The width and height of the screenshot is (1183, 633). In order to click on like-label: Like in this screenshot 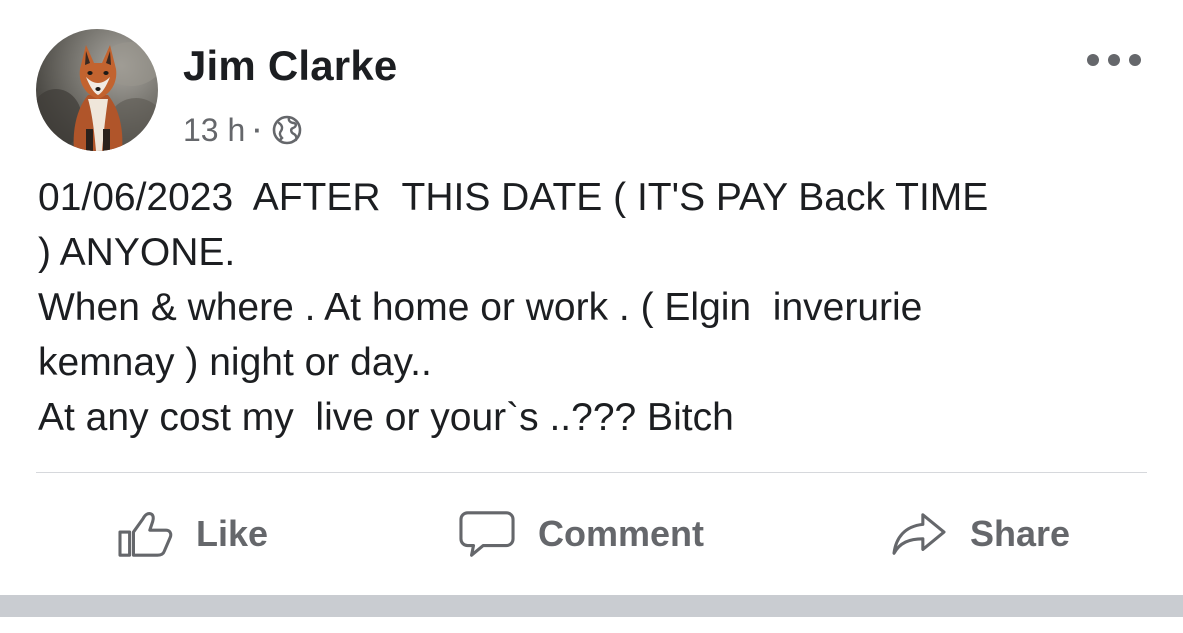, I will do `click(232, 533)`.